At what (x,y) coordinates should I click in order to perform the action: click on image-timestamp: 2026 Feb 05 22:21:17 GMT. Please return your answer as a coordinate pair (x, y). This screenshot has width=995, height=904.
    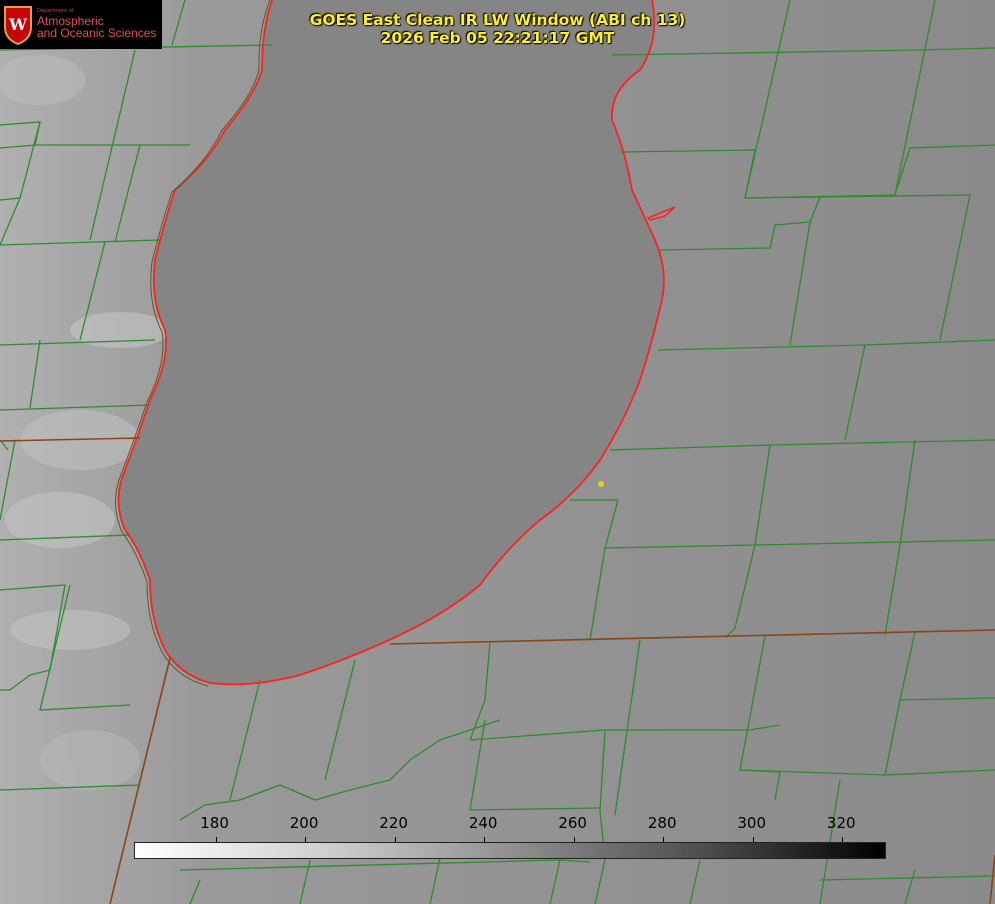
    Looking at the image, I should click on (497, 38).